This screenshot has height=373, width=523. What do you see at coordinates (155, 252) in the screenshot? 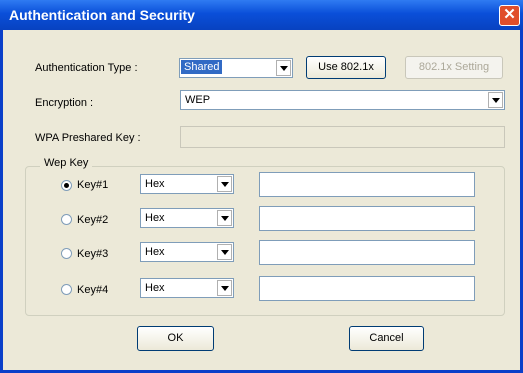
I see `key3-format-value: Hex` at bounding box center [155, 252].